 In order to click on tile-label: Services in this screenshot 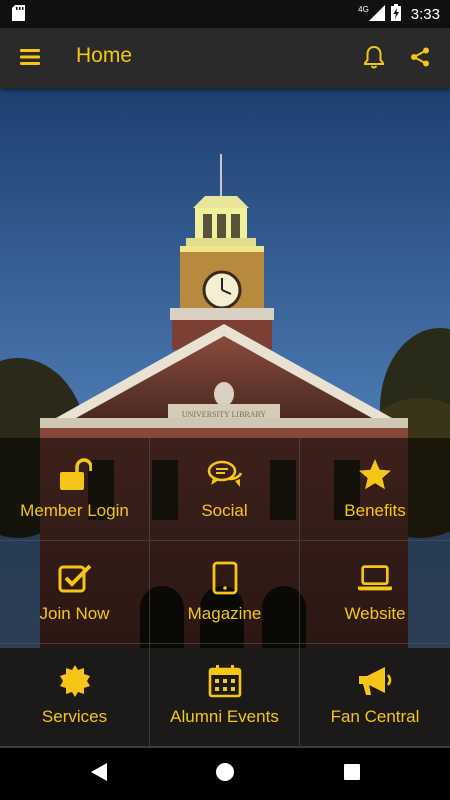, I will do `click(74, 716)`.